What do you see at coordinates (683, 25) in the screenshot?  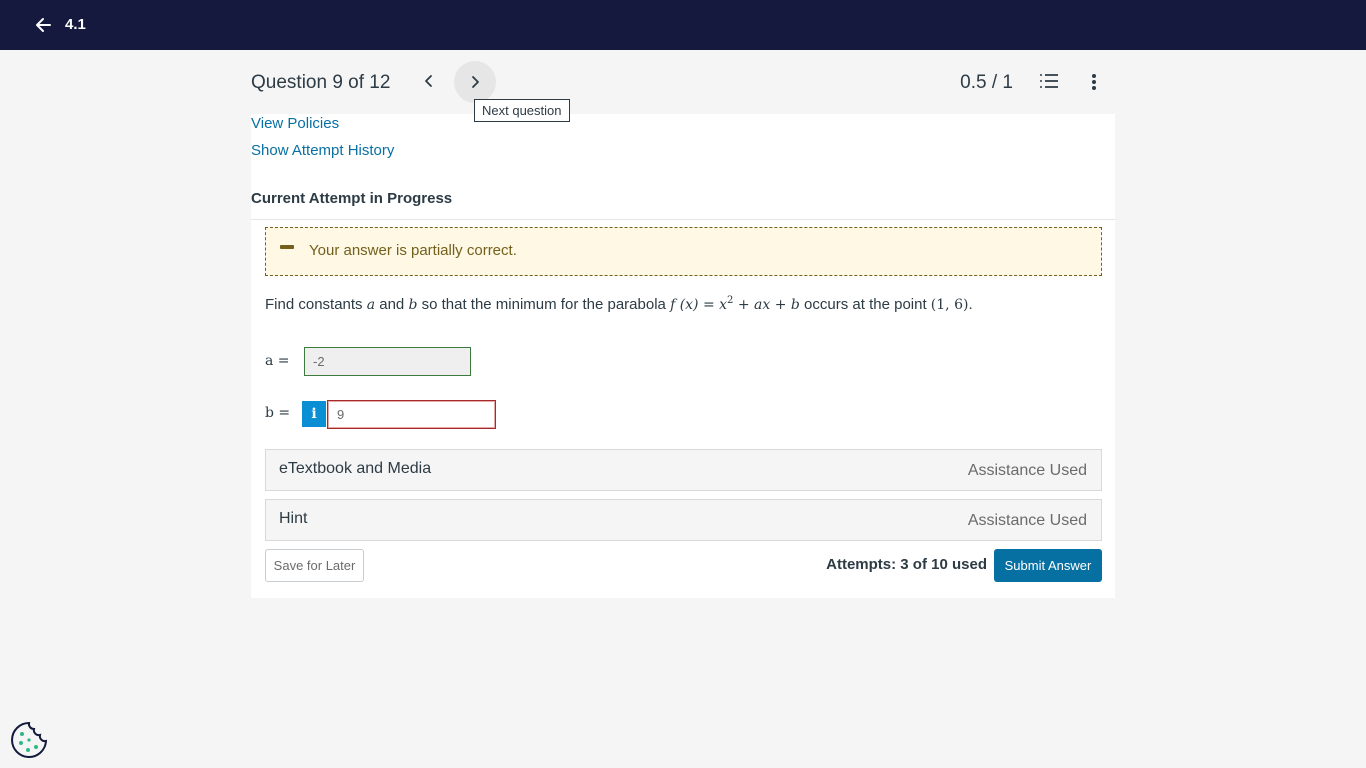 I see `top-bar: 4.1` at bounding box center [683, 25].